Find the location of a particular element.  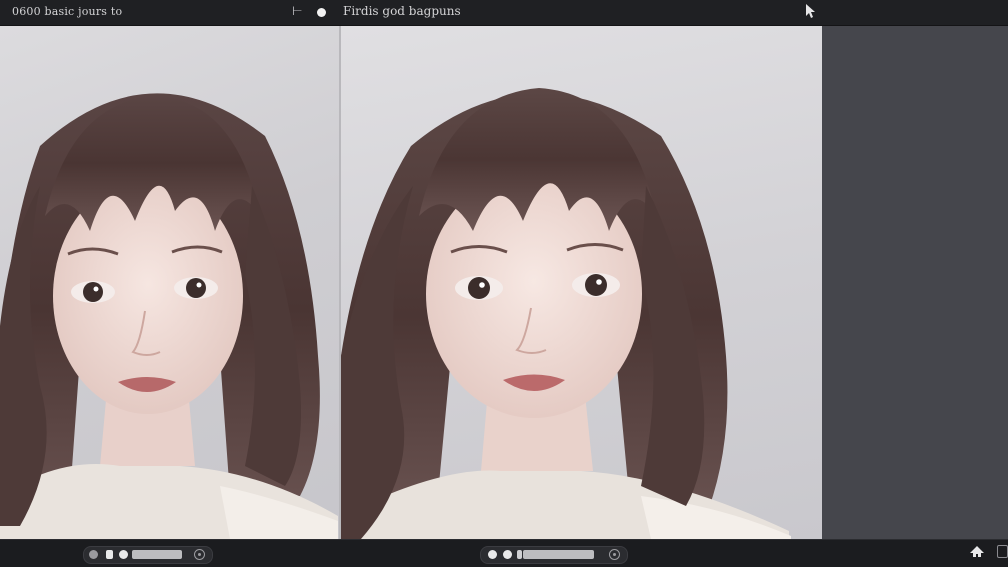

right-playback-controls is located at coordinates (554, 555).